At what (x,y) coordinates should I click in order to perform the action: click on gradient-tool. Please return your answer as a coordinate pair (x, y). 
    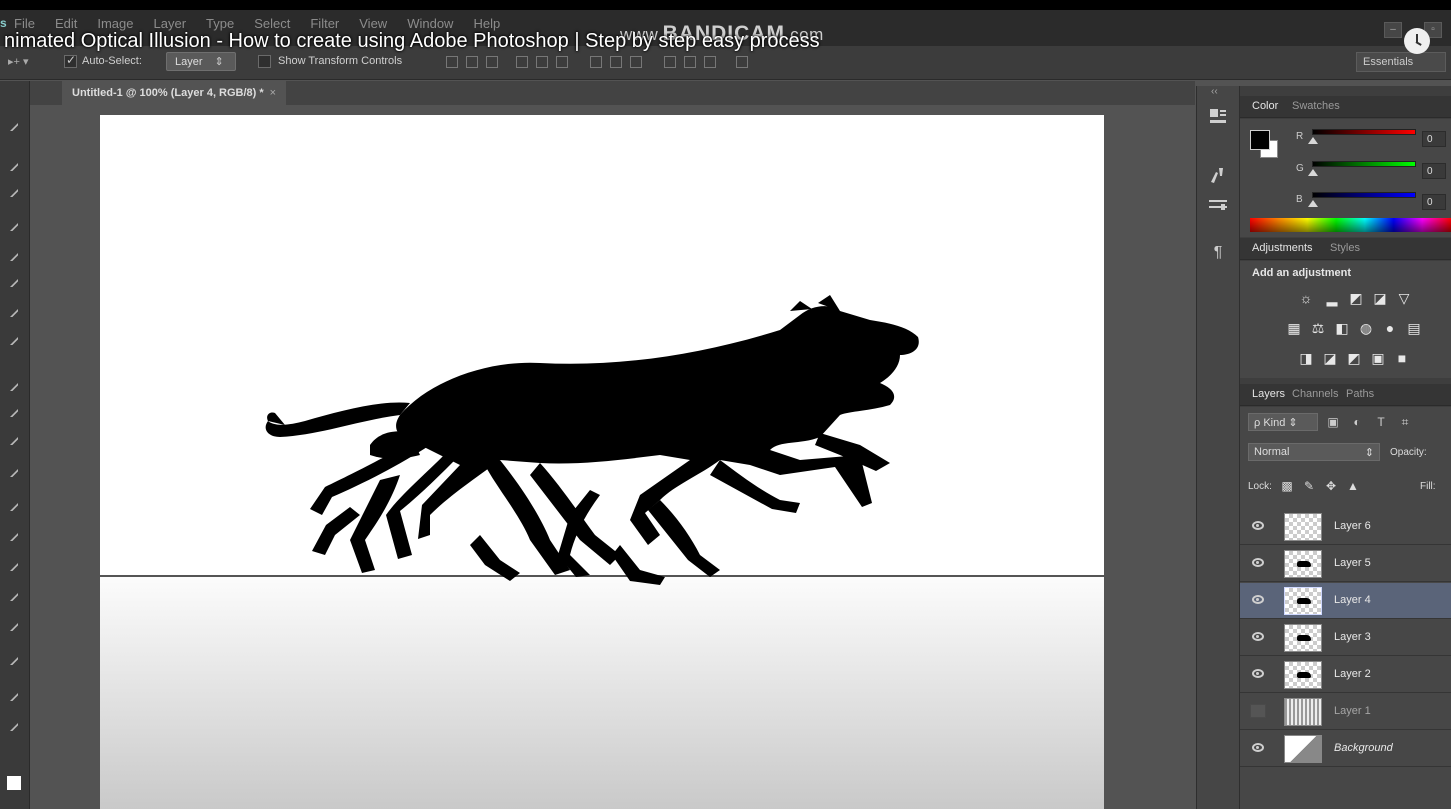
    Looking at the image, I should click on (14, 472).